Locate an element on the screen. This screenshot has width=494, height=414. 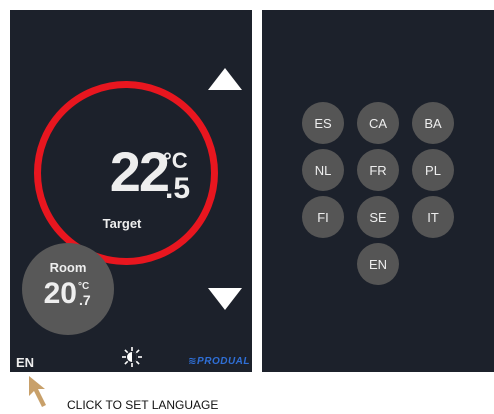
language-option-ba: BA is located at coordinates (433, 123).